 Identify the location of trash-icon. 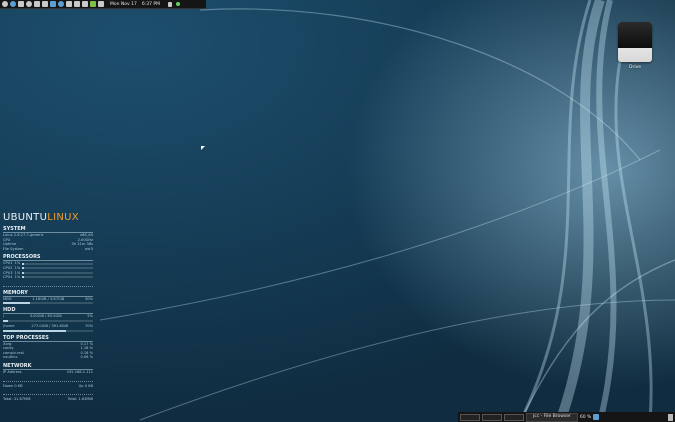
(670, 417).